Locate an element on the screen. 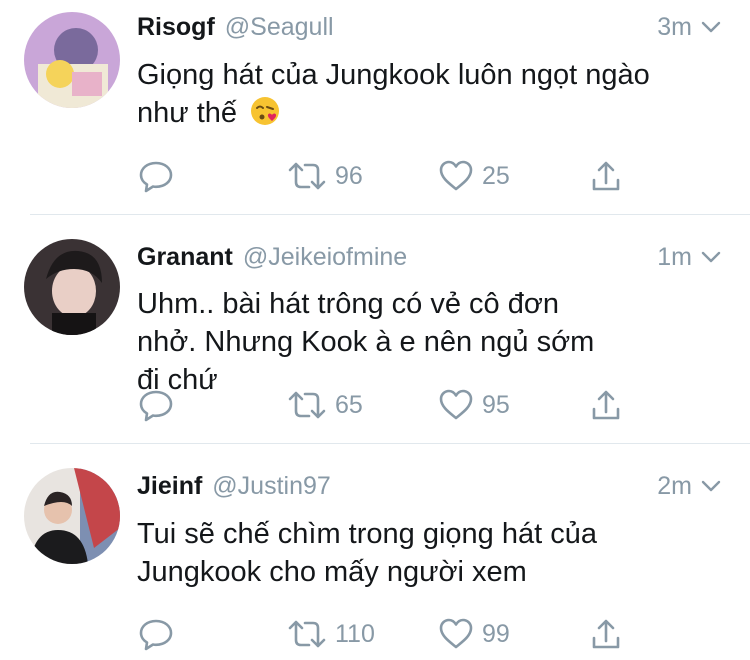  kissing-face-icon is located at coordinates (265, 111).